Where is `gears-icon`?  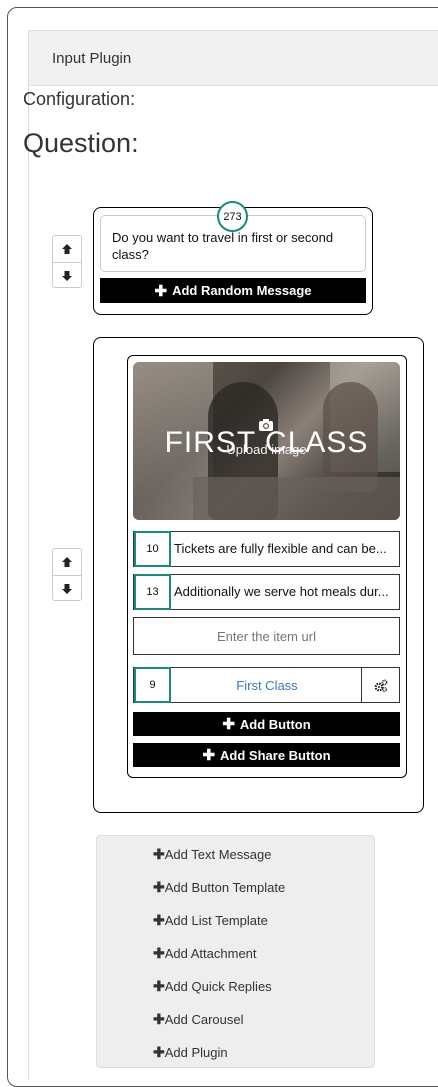 gears-icon is located at coordinates (381, 685).